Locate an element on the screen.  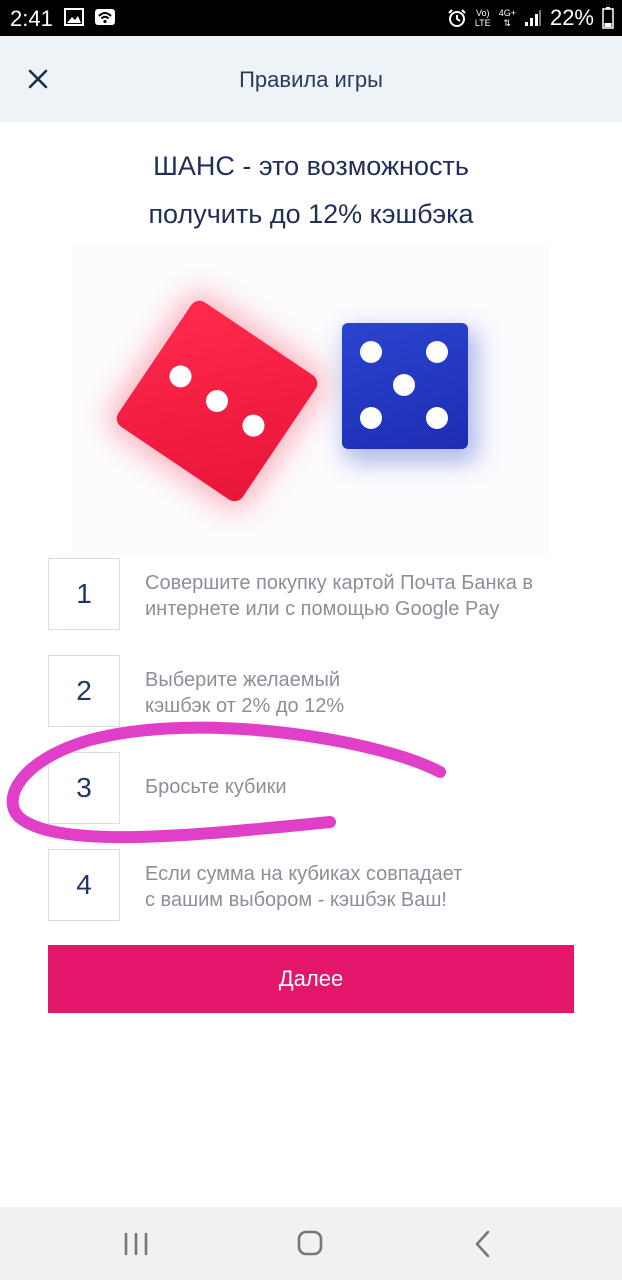
home-button is located at coordinates (310, 1244).